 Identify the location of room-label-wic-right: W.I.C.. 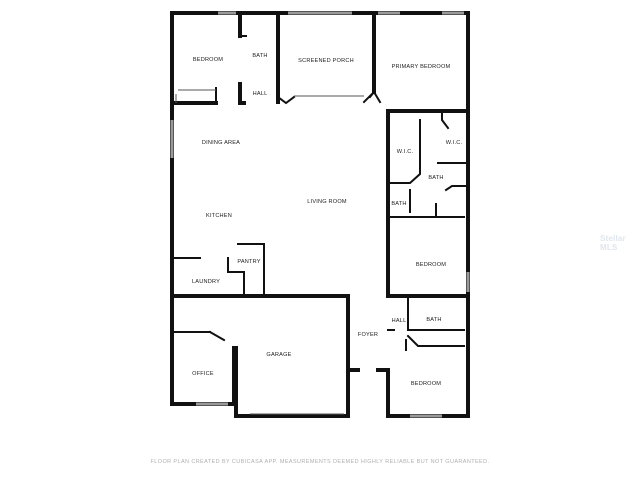
(454, 143).